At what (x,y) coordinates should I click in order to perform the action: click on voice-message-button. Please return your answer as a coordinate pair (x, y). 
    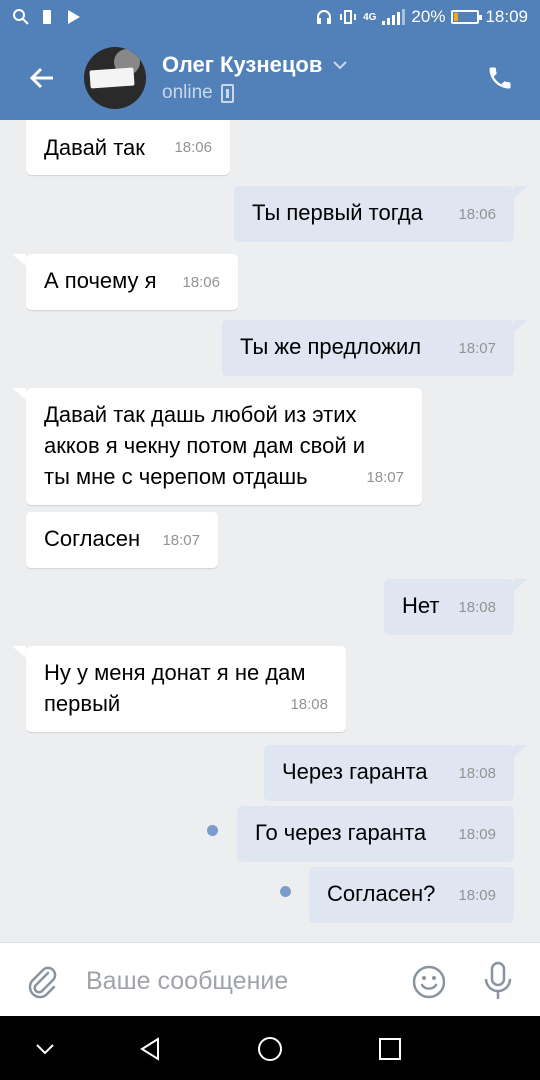
    Looking at the image, I should click on (498, 981).